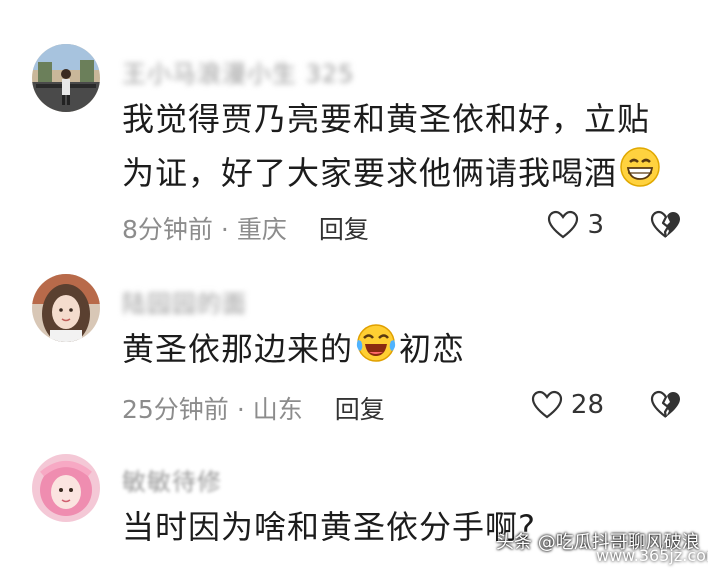 This screenshot has height=568, width=708. I want to click on like-count: 3, so click(595, 225).